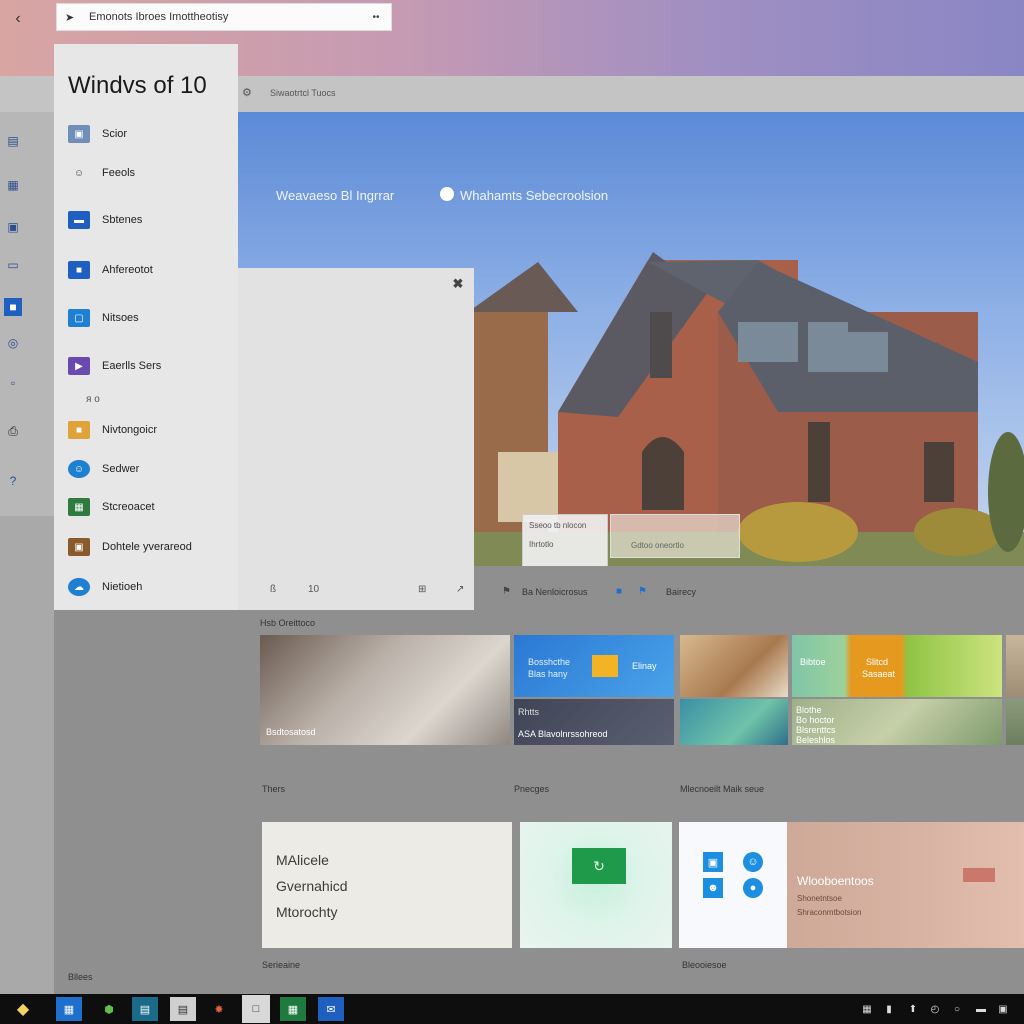  Describe the element at coordinates (293, 1009) in the screenshot. I see `excel-app-icon: ▦` at that location.